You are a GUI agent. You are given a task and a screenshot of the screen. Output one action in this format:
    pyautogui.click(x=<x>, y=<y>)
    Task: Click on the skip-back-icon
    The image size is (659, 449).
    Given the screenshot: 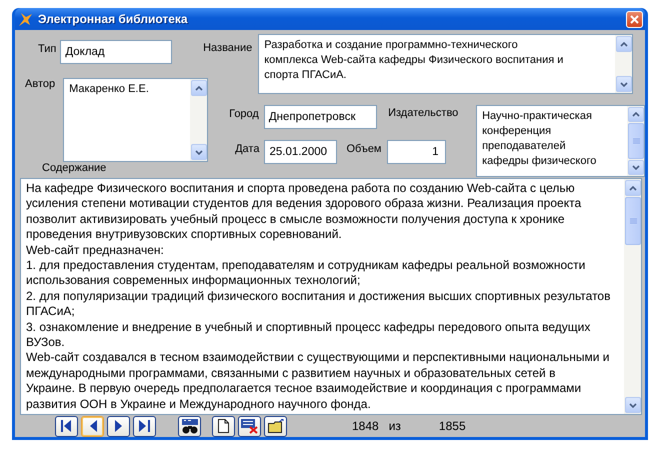 What is the action you would take?
    pyautogui.click(x=66, y=426)
    